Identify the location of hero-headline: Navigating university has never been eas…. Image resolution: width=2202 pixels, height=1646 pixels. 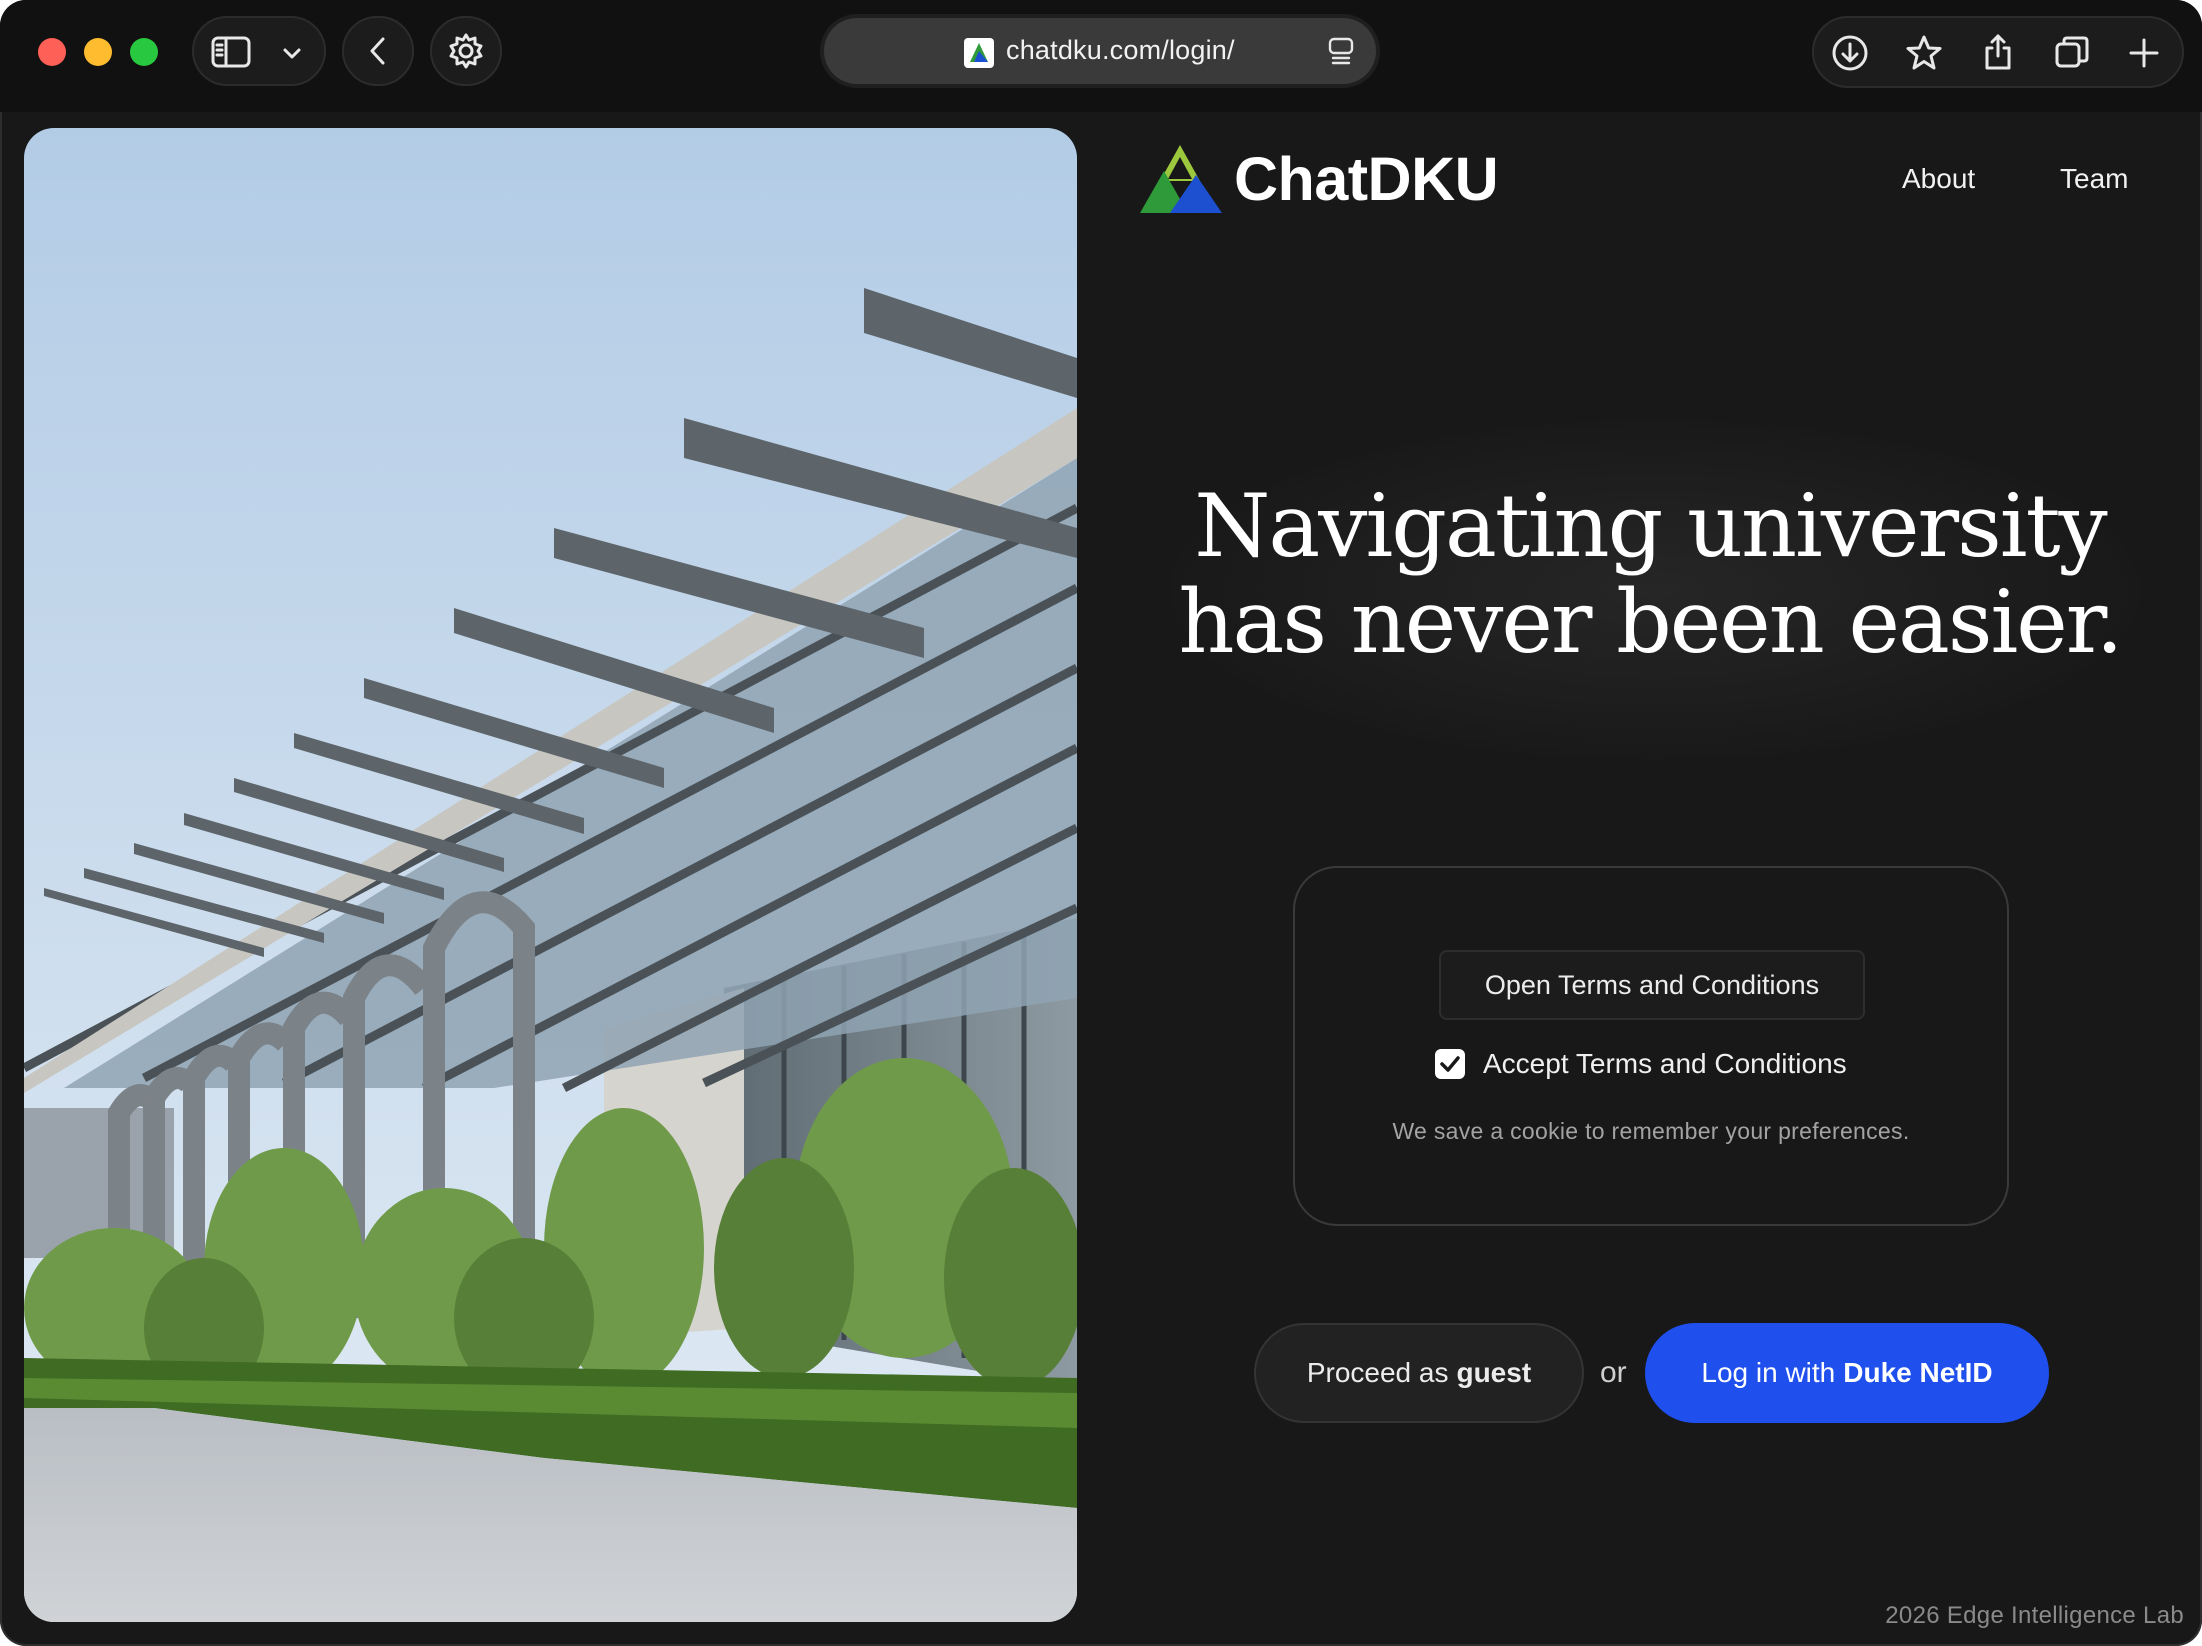
(1650, 574).